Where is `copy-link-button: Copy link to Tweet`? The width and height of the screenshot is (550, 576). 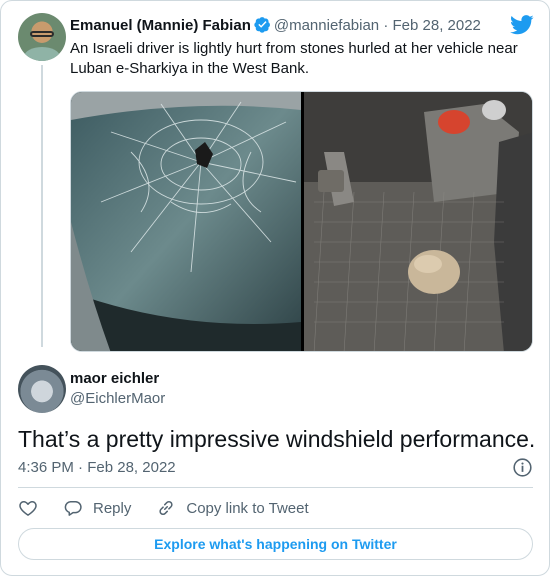 copy-link-button: Copy link to Tweet is located at coordinates (232, 508).